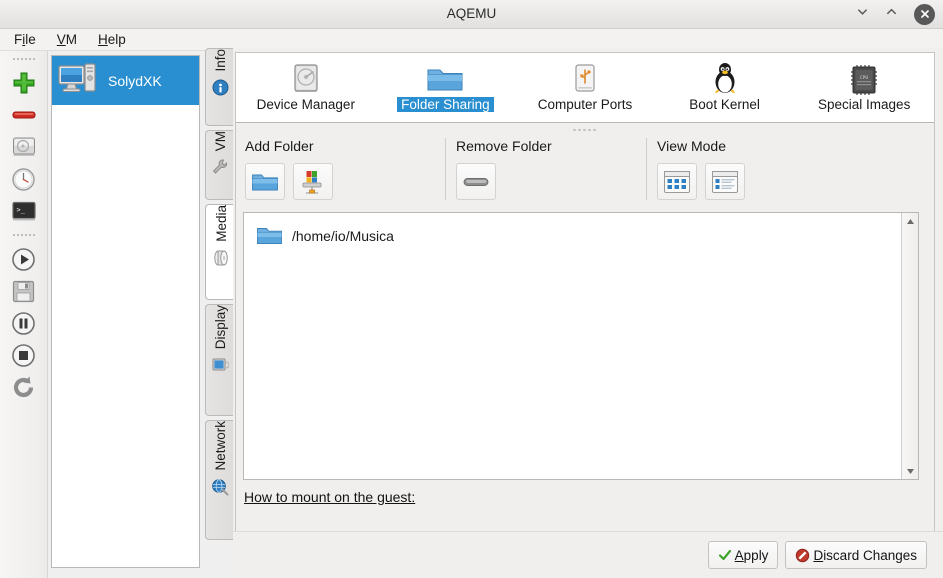 This screenshot has height=578, width=943. Describe the element at coordinates (864, 104) in the screenshot. I see `toolbar-item-special-images-label: Special Images` at that location.